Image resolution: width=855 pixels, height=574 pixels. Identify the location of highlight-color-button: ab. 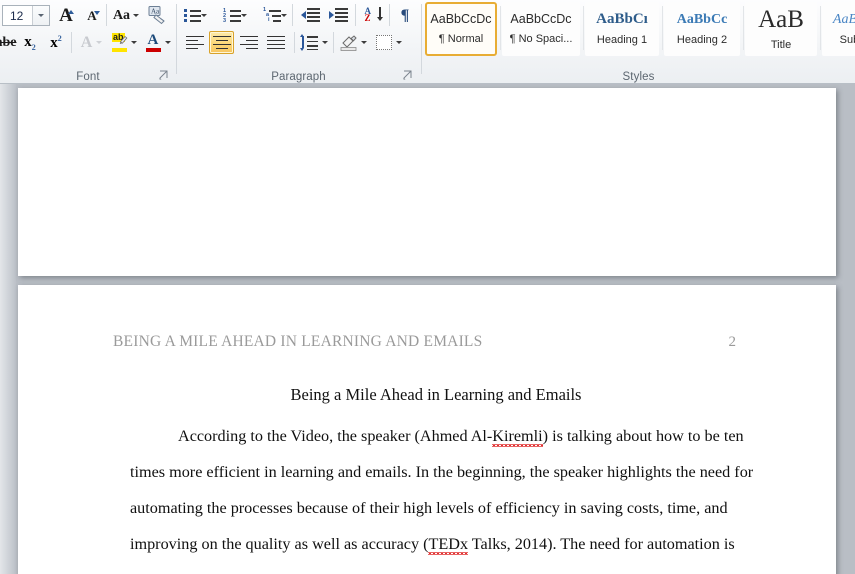
(124, 42).